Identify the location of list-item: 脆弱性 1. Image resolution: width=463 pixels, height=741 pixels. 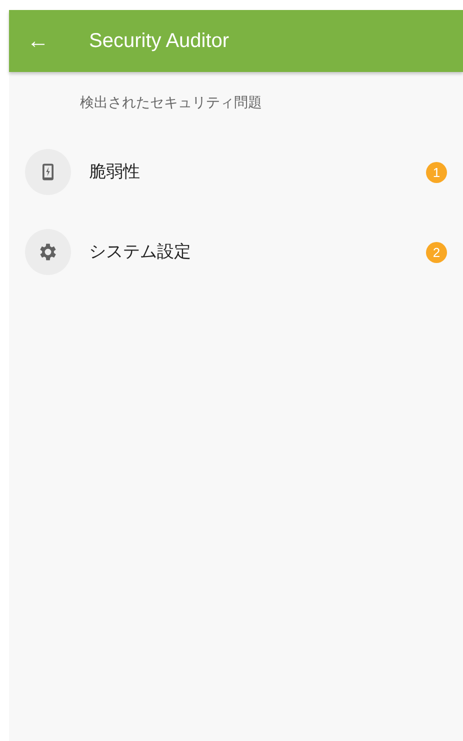
(236, 172).